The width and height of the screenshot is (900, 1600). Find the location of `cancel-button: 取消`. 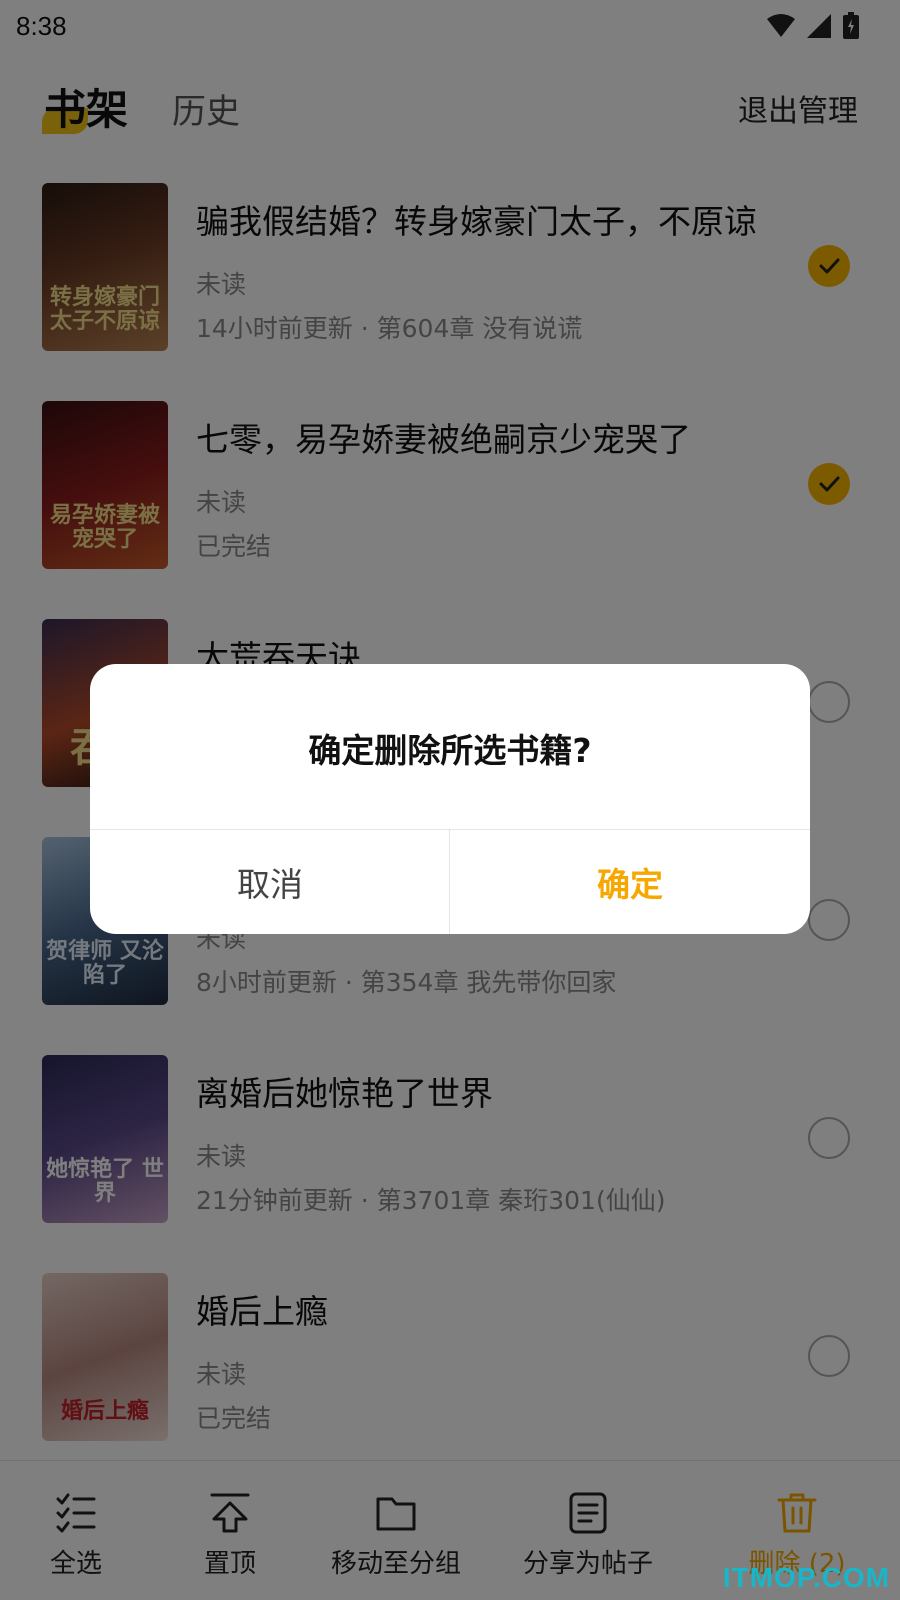

cancel-button: 取消 is located at coordinates (270, 881).